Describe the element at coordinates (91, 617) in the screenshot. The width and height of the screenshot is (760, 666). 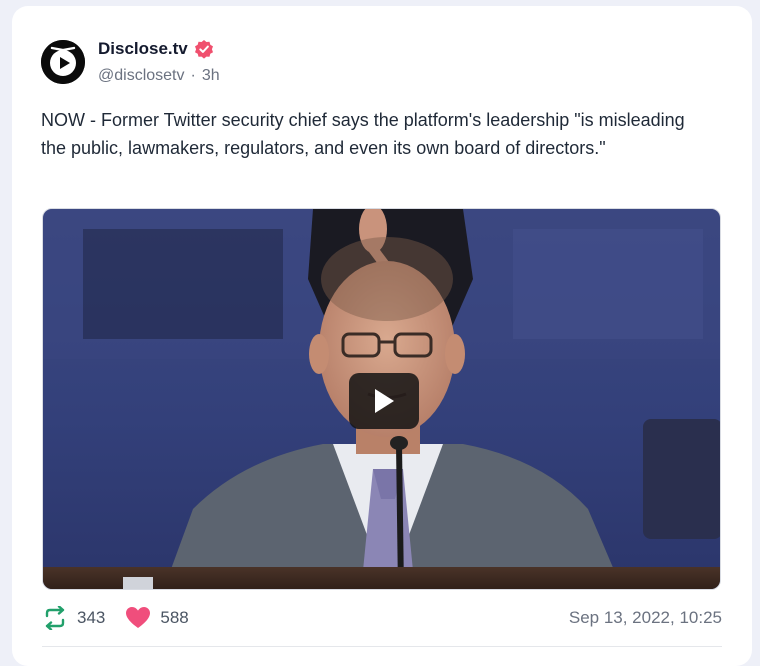
I see `retweet-count: 343` at that location.